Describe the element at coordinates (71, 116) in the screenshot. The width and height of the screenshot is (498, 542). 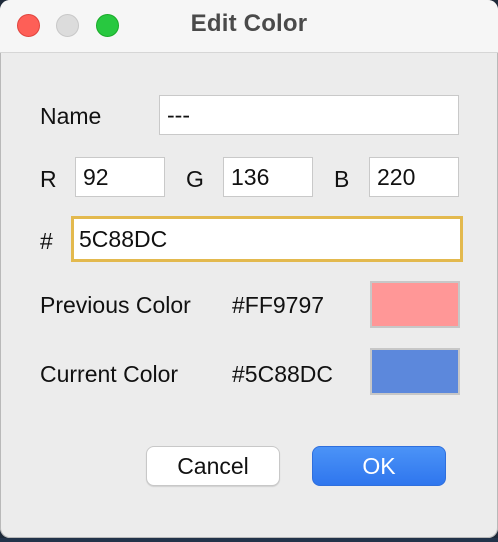
I see `name-label: Name` at that location.